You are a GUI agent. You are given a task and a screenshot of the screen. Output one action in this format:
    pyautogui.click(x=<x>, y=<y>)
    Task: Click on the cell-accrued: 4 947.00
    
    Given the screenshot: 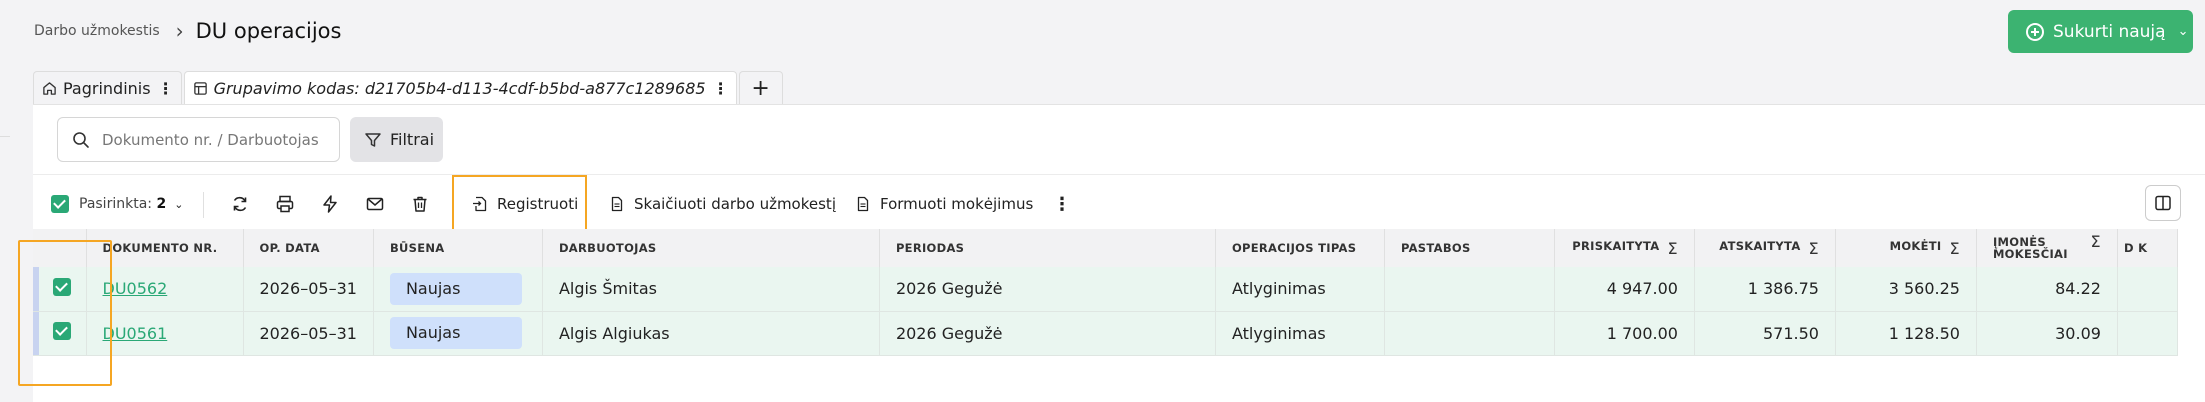 What is the action you would take?
    pyautogui.click(x=1624, y=289)
    